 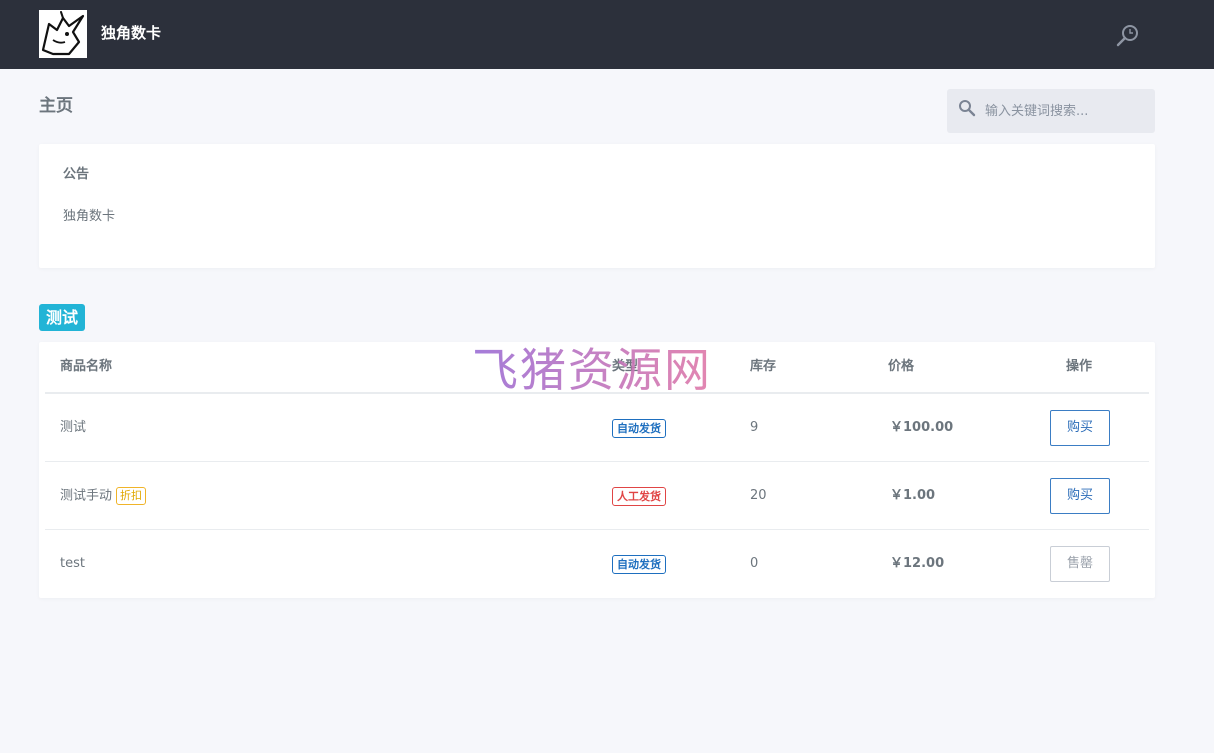 I want to click on page-title: 主页, so click(x=56, y=106).